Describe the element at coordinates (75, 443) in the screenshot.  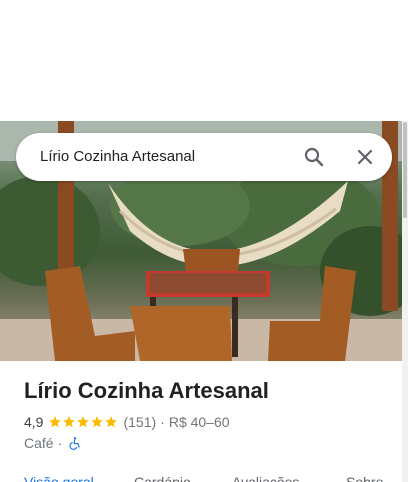
I see `wheelchair-icon` at that location.